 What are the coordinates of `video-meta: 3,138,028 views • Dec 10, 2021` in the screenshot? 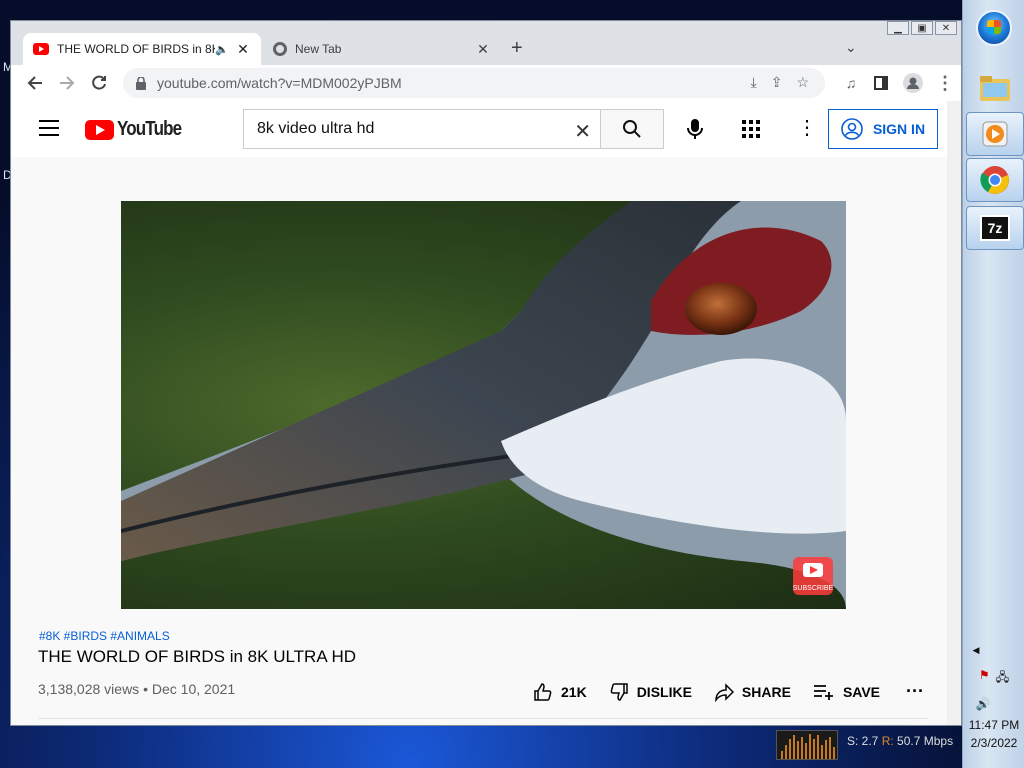 It's located at (136, 689).